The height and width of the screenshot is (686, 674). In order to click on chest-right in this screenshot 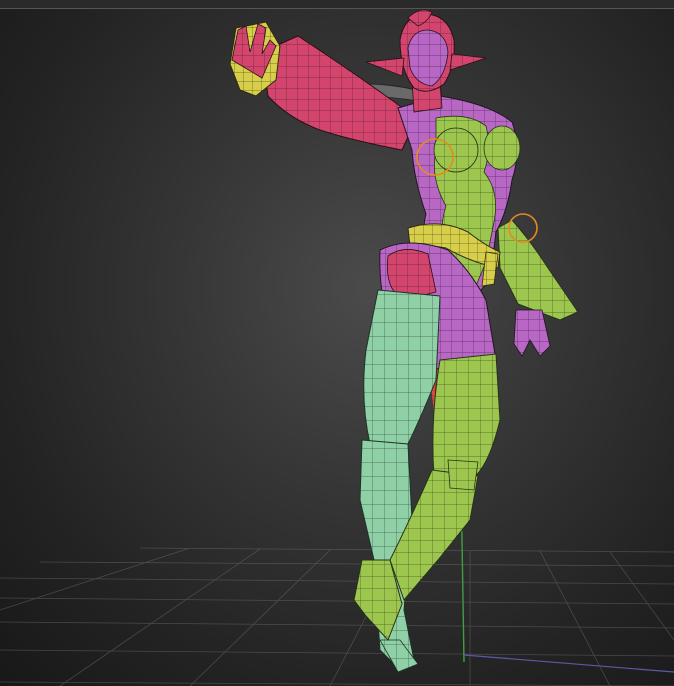, I will do `click(502, 148)`.